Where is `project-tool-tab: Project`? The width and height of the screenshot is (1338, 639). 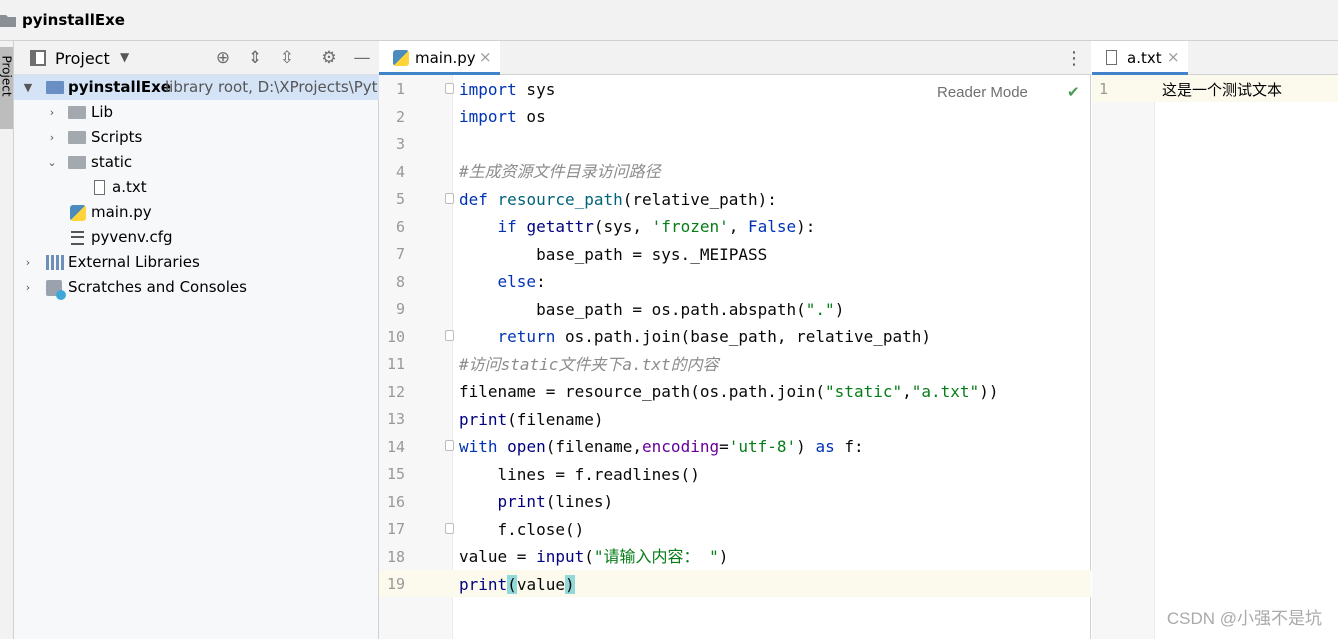 project-tool-tab: Project is located at coordinates (7, 88).